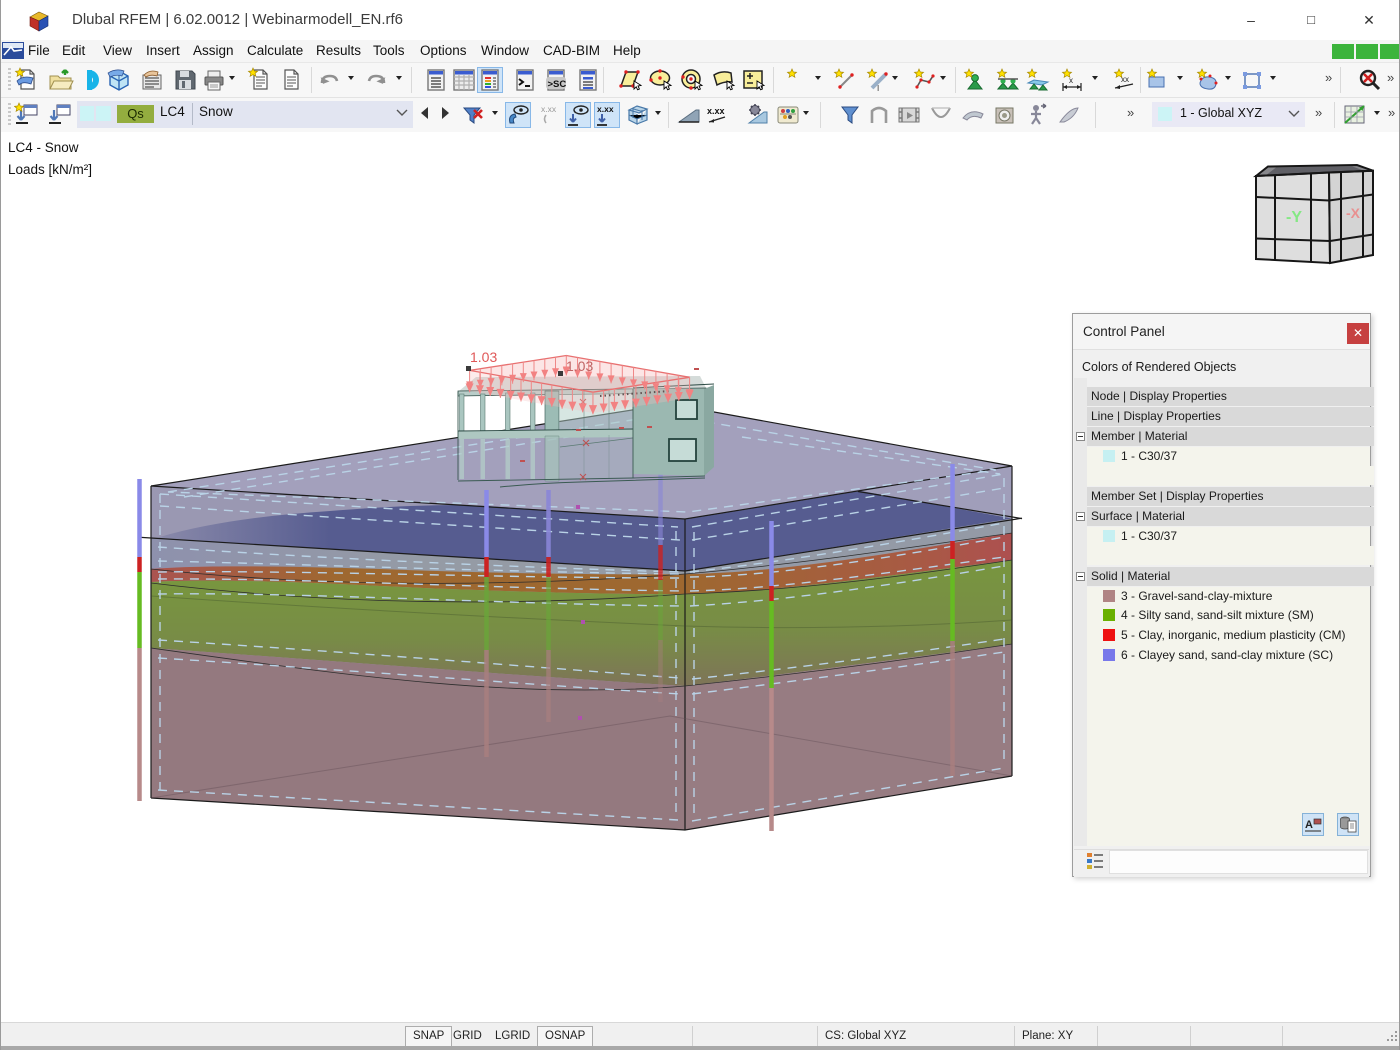  Describe the element at coordinates (878, 88) in the screenshot. I see `svg-text: I` at that location.